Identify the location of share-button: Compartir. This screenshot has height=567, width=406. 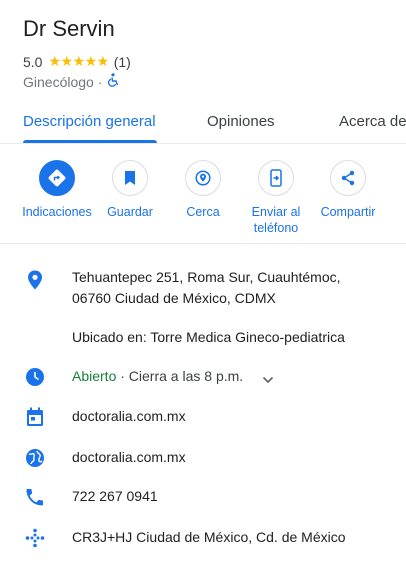
(348, 190).